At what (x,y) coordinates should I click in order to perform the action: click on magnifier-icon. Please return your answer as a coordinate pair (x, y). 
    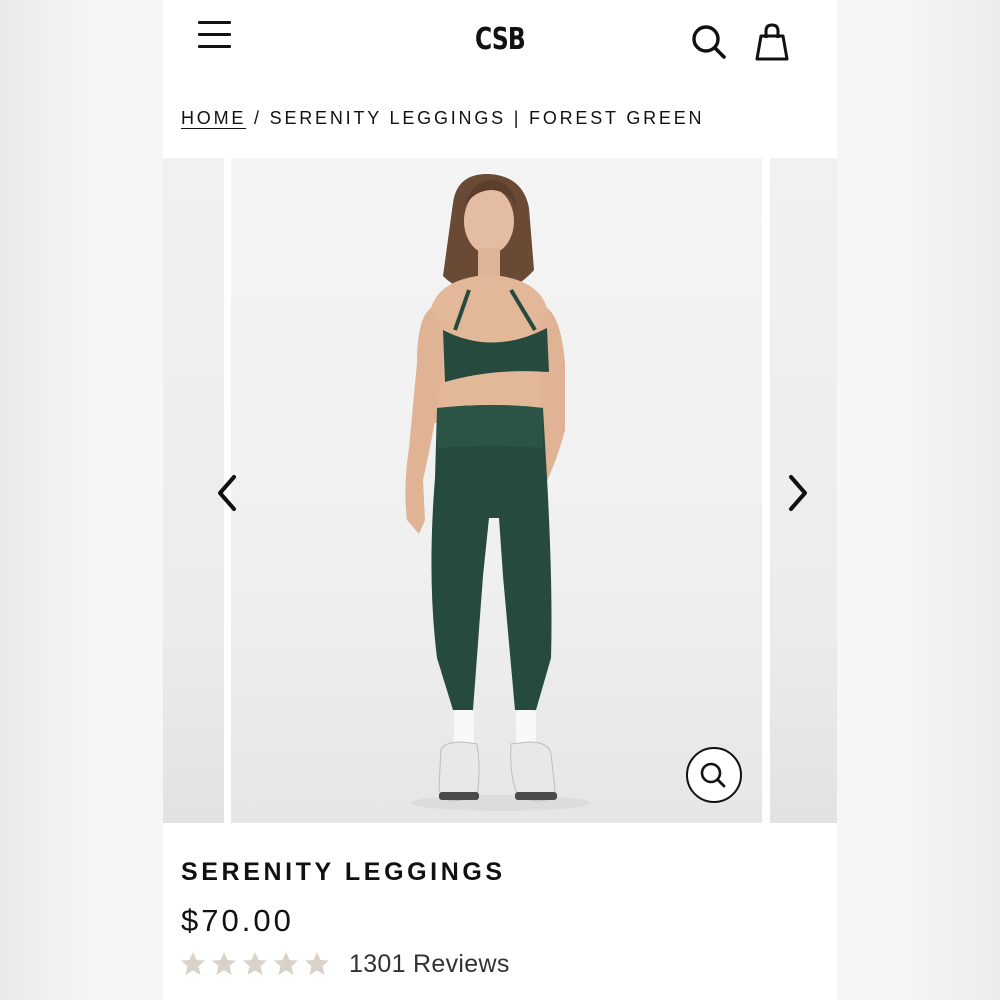
    Looking at the image, I should click on (713, 775).